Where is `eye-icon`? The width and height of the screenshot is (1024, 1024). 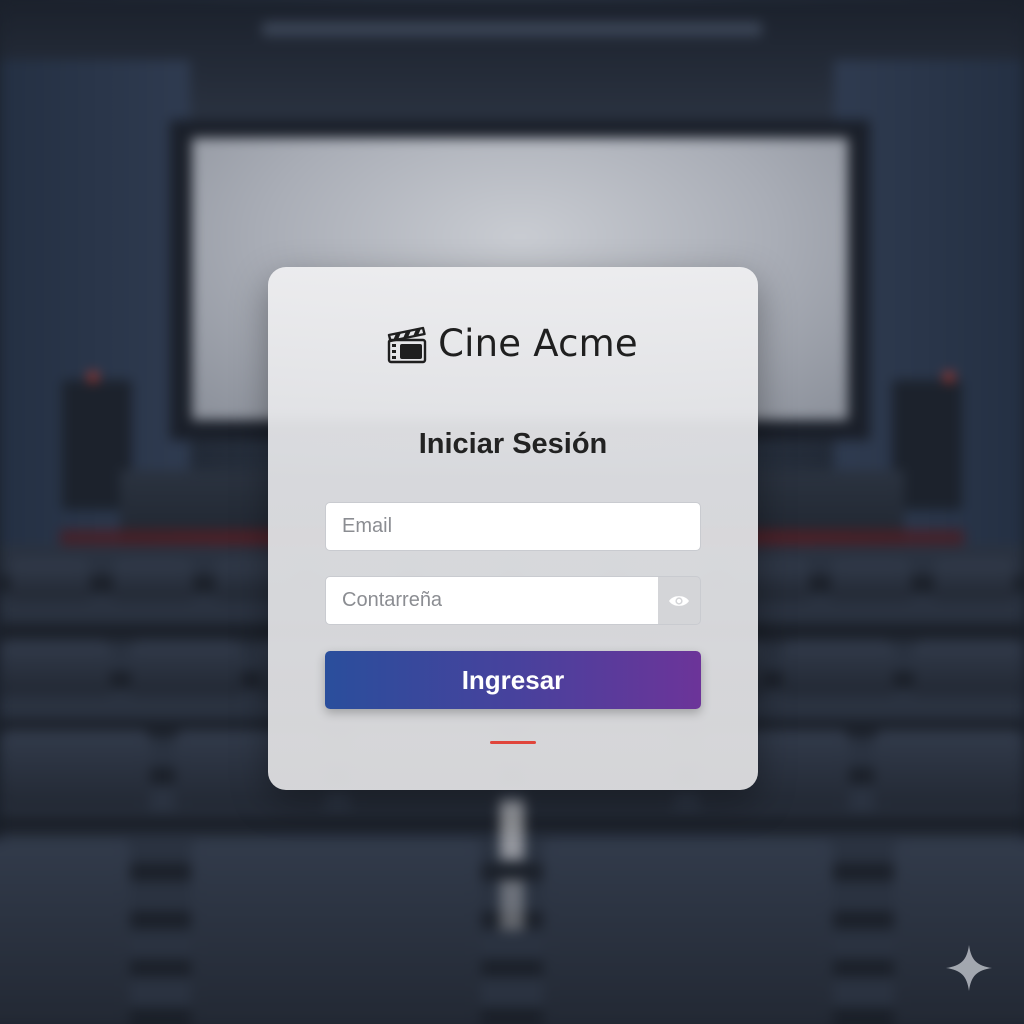
eye-icon is located at coordinates (679, 600).